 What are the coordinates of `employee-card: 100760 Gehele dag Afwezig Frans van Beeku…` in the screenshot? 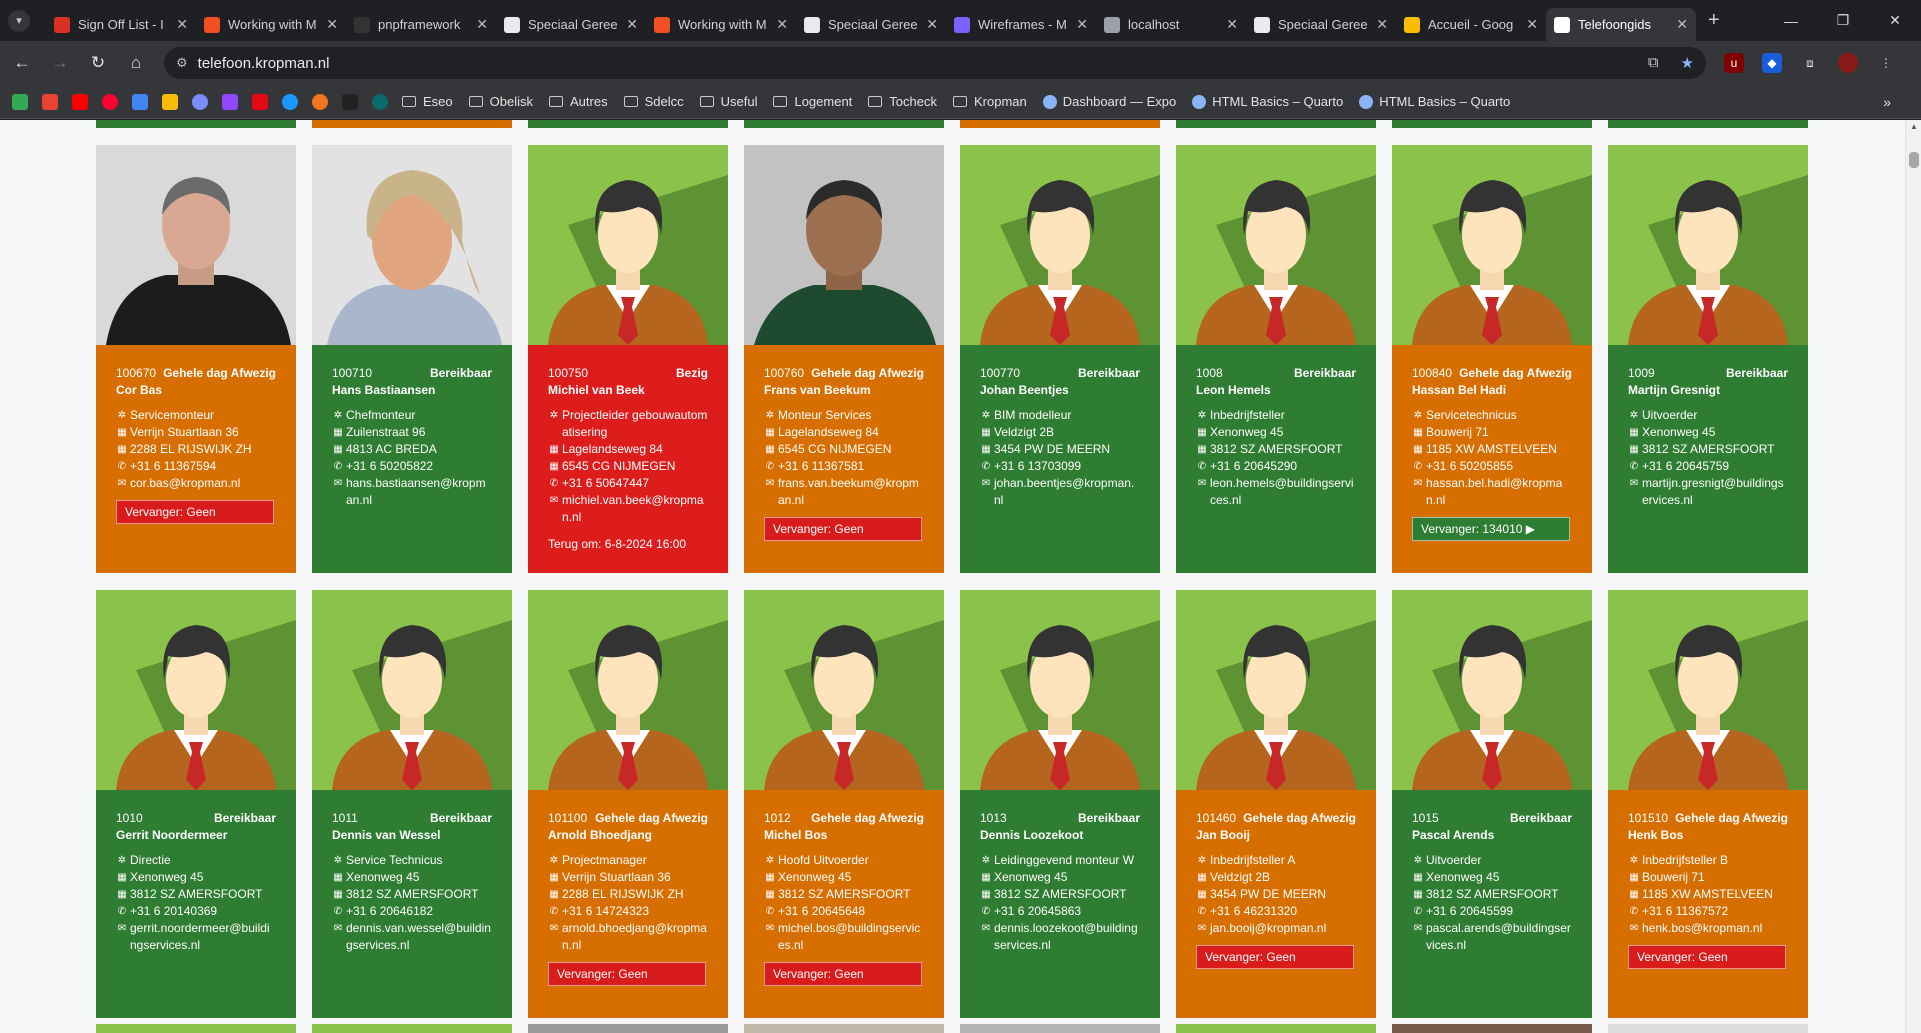 It's located at (844, 359).